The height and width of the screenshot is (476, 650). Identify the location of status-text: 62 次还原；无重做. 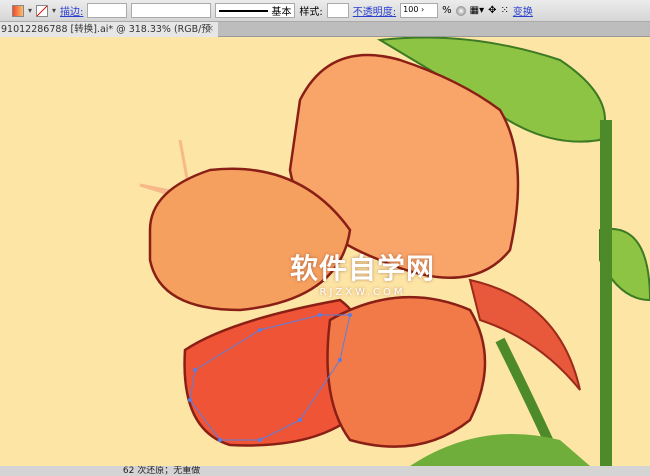
(161, 471).